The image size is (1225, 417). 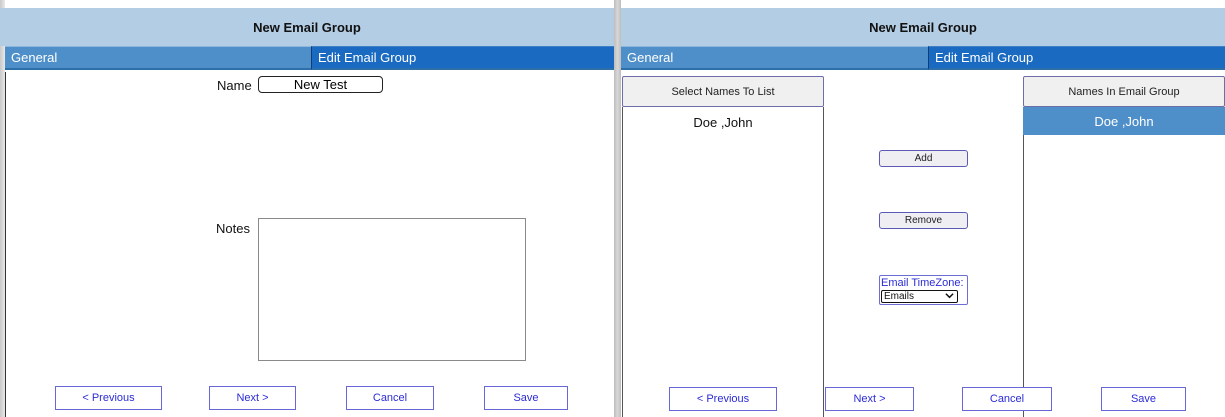 What do you see at coordinates (723, 91) in the screenshot?
I see `available-names-header: Select Names To List` at bounding box center [723, 91].